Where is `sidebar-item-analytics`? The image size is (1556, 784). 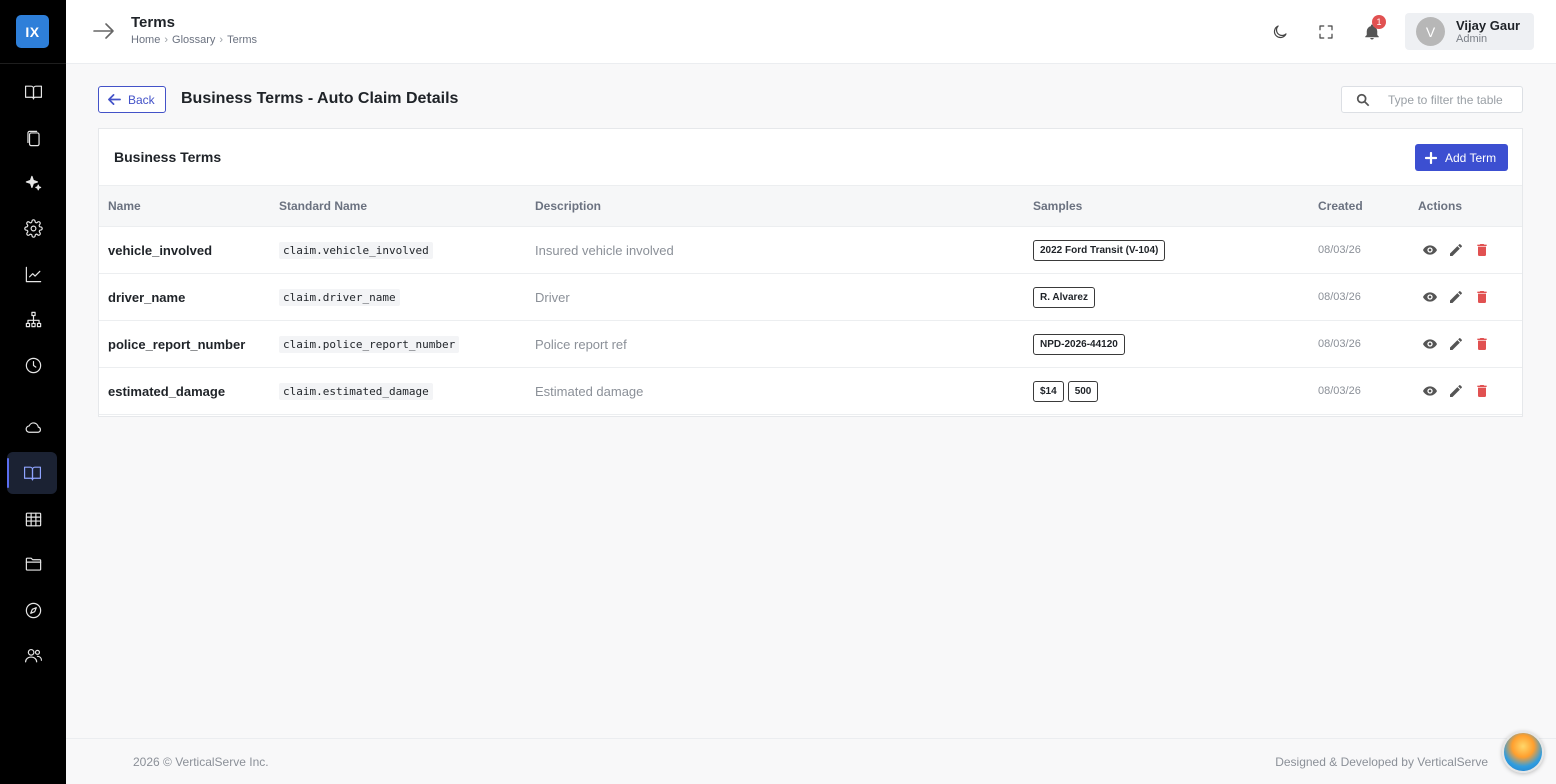
sidebar-item-analytics is located at coordinates (33, 274).